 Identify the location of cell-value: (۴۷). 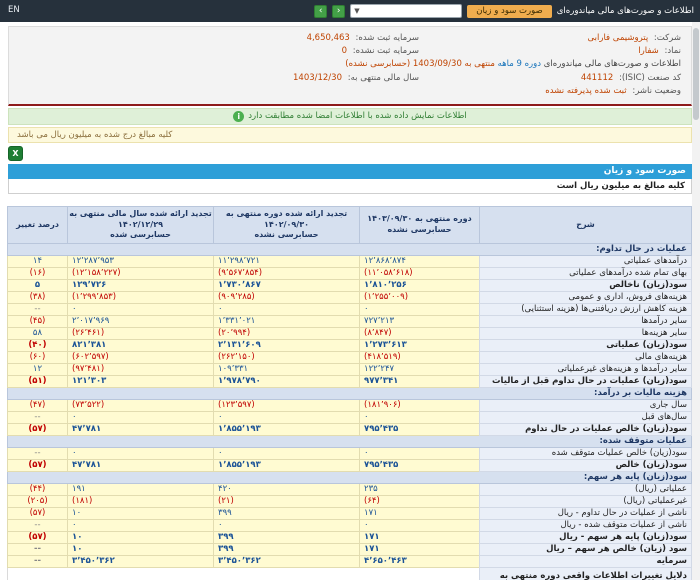
(37, 405).